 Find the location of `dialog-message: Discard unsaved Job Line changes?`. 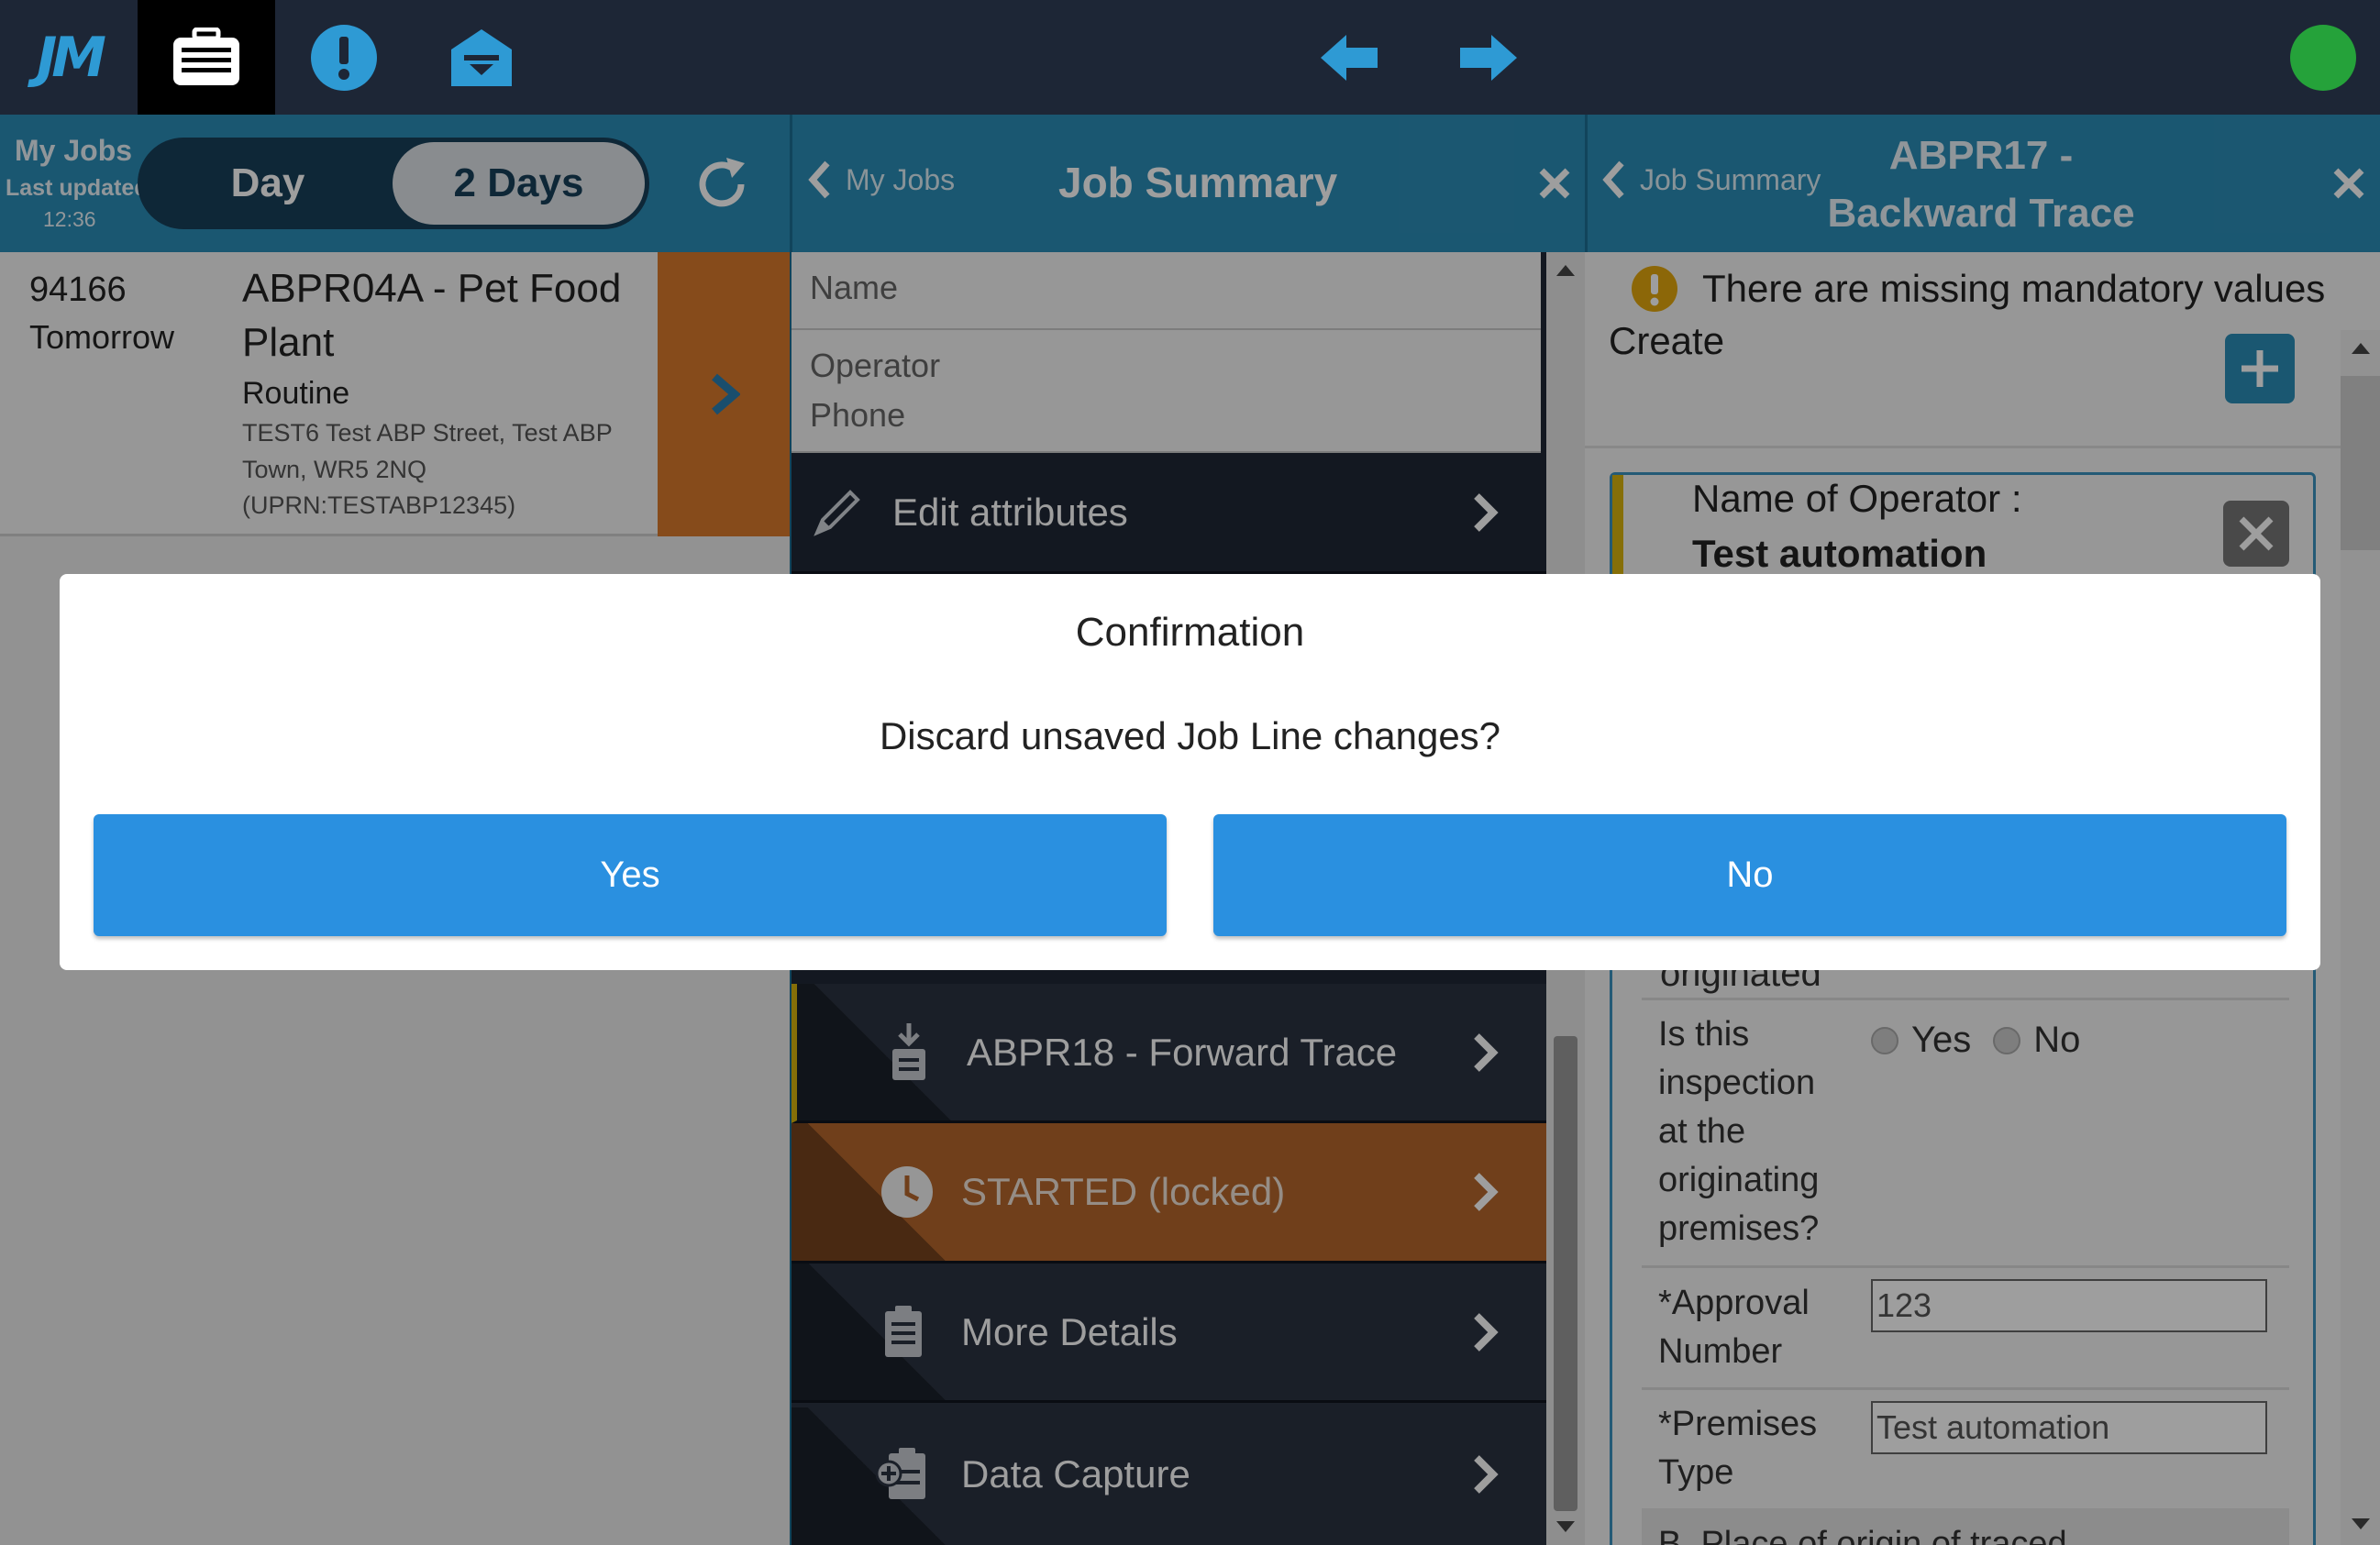

dialog-message: Discard unsaved Job Line changes? is located at coordinates (1190, 735).